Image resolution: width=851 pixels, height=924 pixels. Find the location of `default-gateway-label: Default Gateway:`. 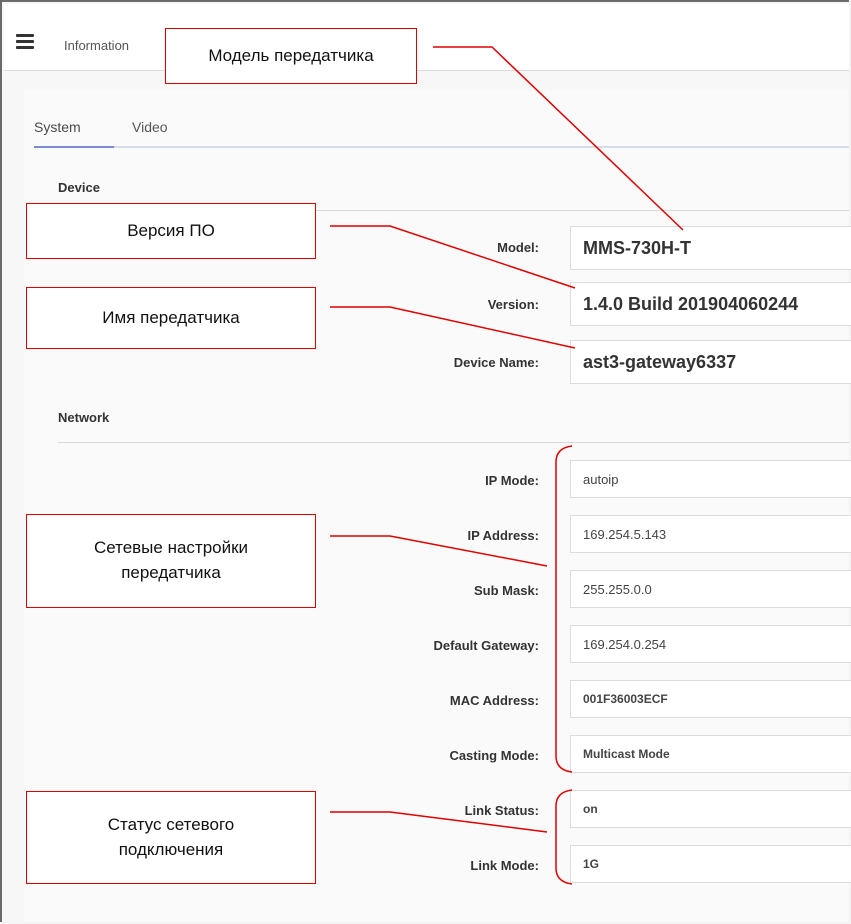

default-gateway-label: Default Gateway: is located at coordinates (486, 645).